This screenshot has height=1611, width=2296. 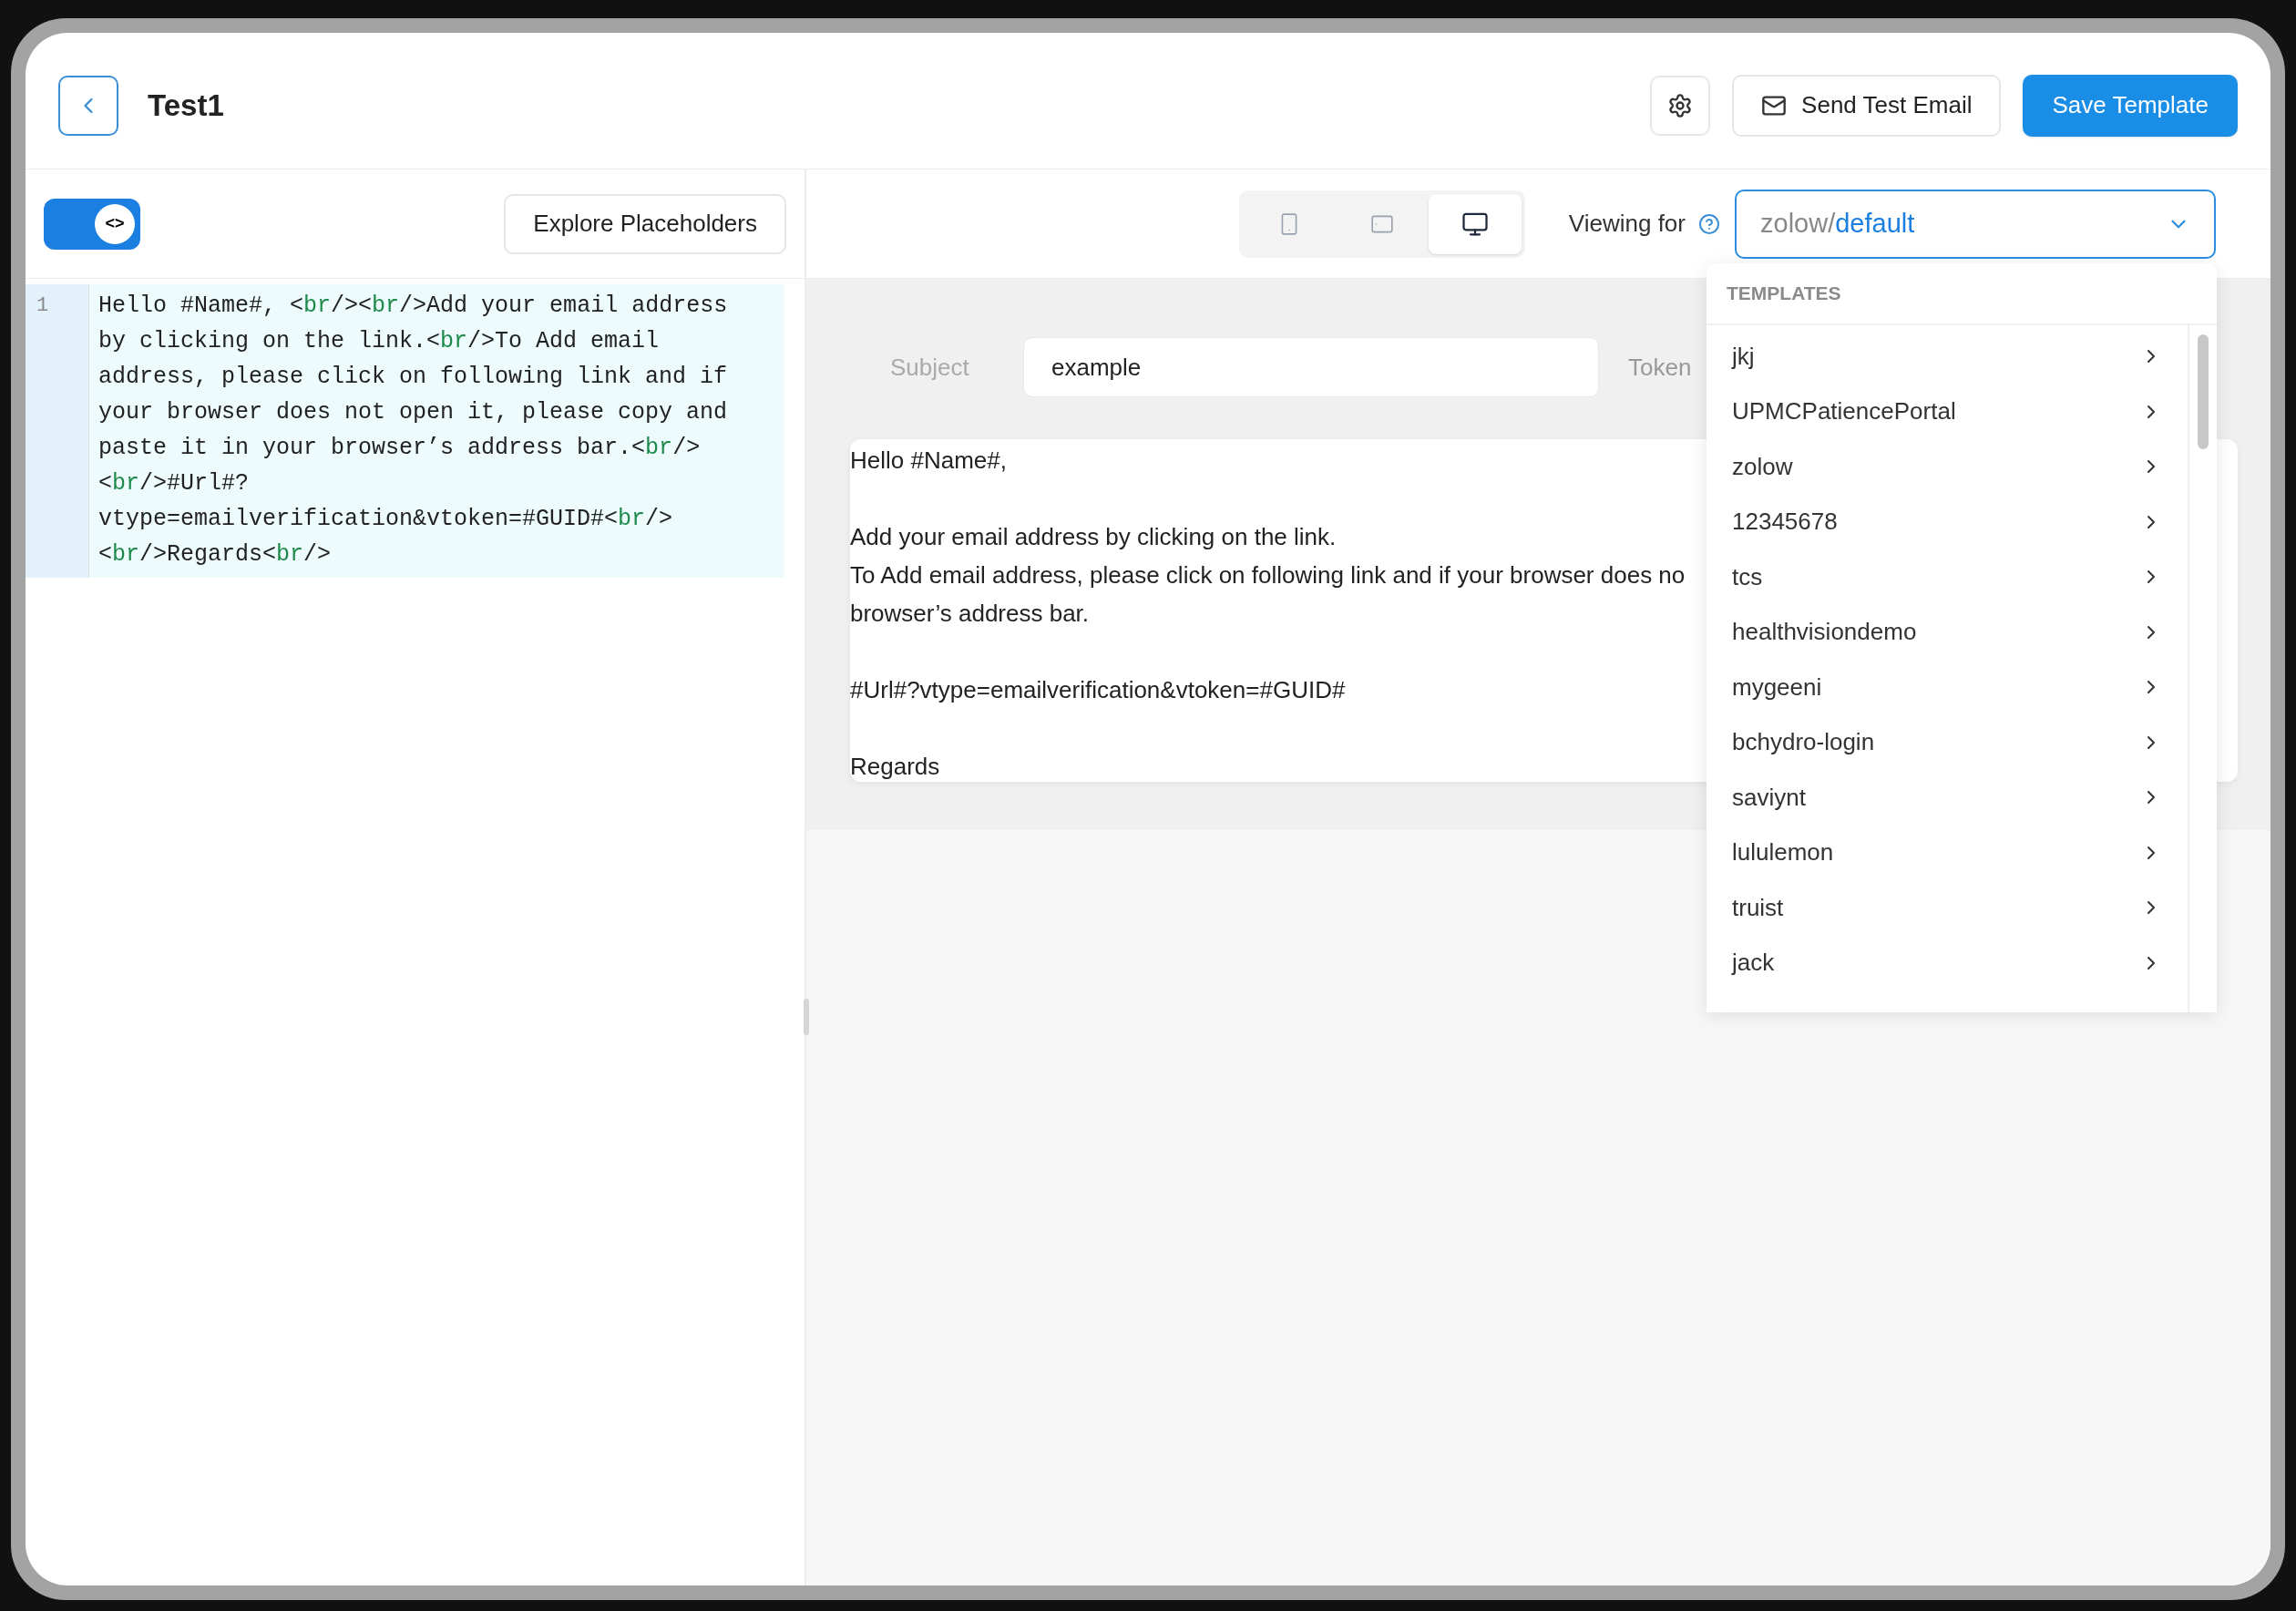 What do you see at coordinates (1660, 367) in the screenshot?
I see `token-label: Token` at bounding box center [1660, 367].